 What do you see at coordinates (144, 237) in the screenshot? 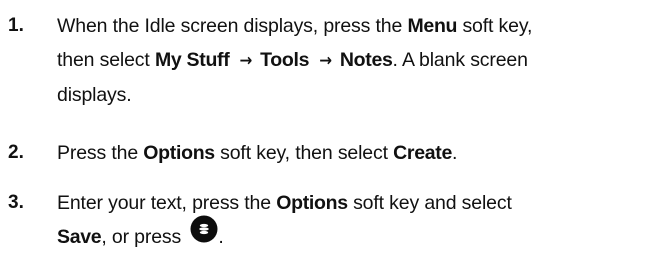
I see `text: , or press` at bounding box center [144, 237].